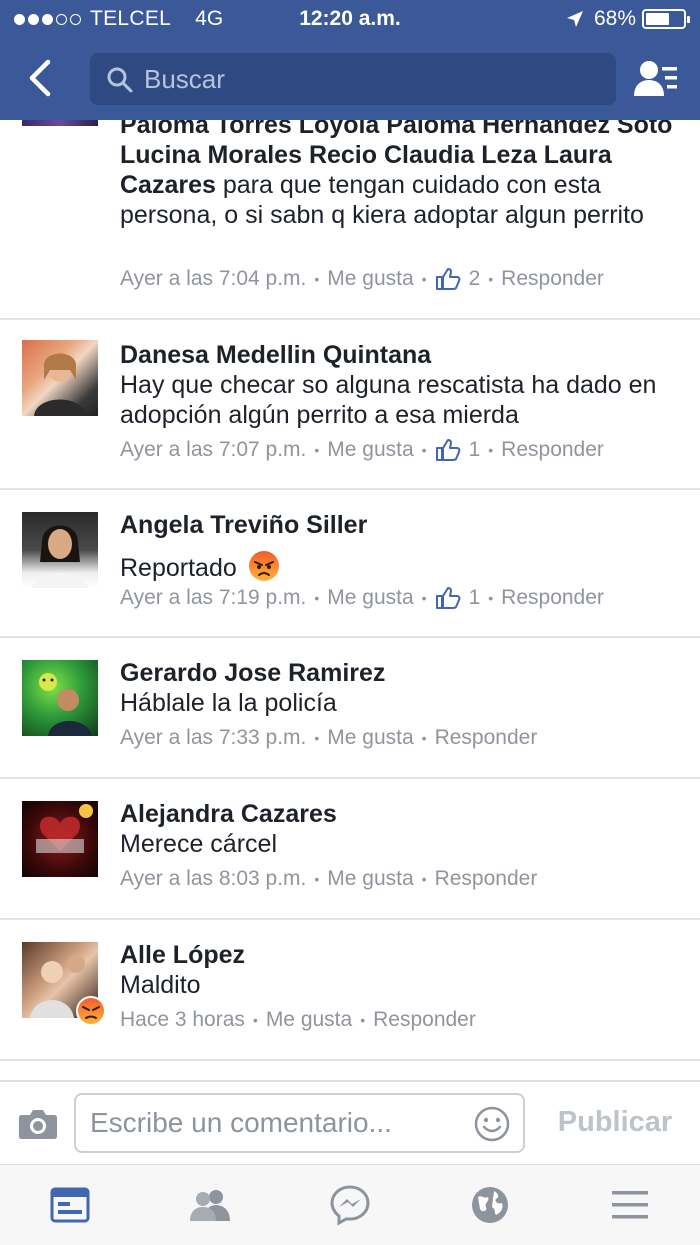 Image resolution: width=700 pixels, height=1245 pixels. Describe the element at coordinates (658, 19) in the screenshot. I see `battery-fill` at that location.